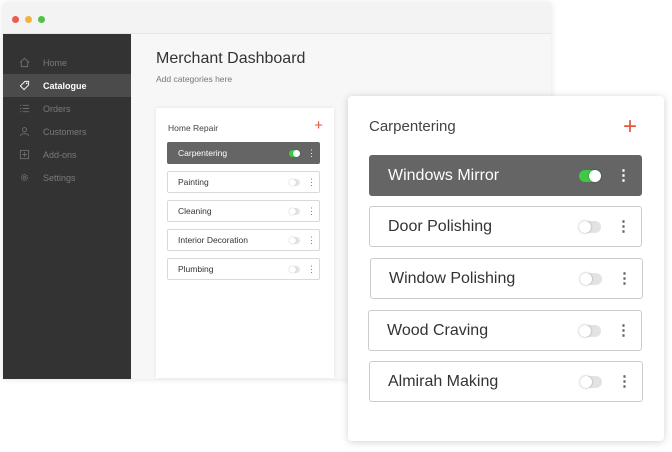 The height and width of the screenshot is (452, 672). Describe the element at coordinates (24, 85) in the screenshot. I see `tag-icon` at that location.